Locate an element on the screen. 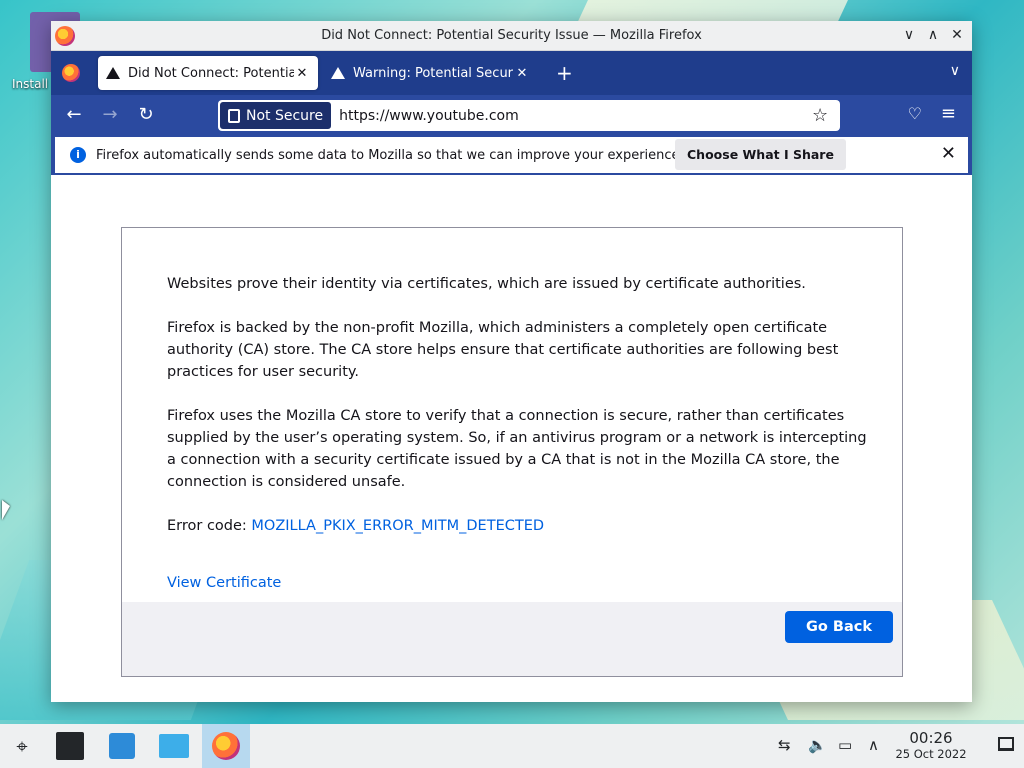 Image resolution: width=1024 pixels, height=768 pixels. mouse-cursor-icon is located at coordinates (6, 510).